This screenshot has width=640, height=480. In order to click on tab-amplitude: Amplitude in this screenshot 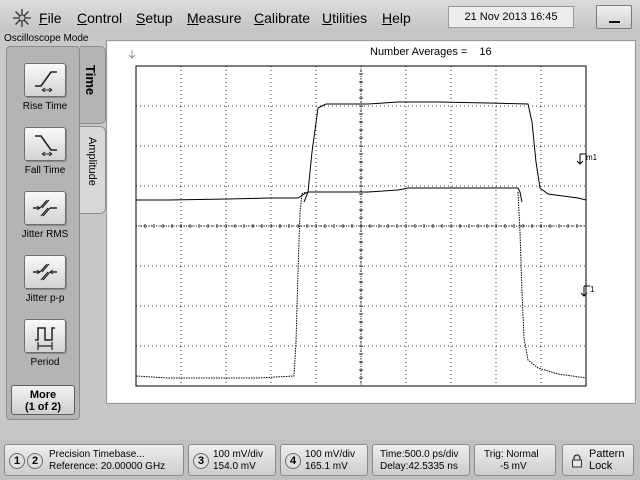, I will do `click(93, 170)`.